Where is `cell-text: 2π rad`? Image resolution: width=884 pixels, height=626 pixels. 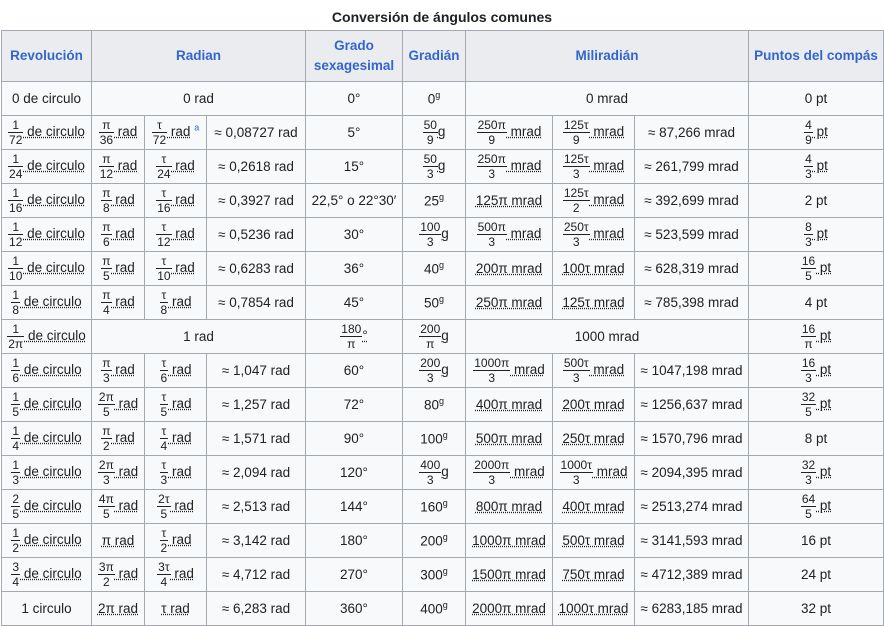 cell-text: 2π rad is located at coordinates (118, 608).